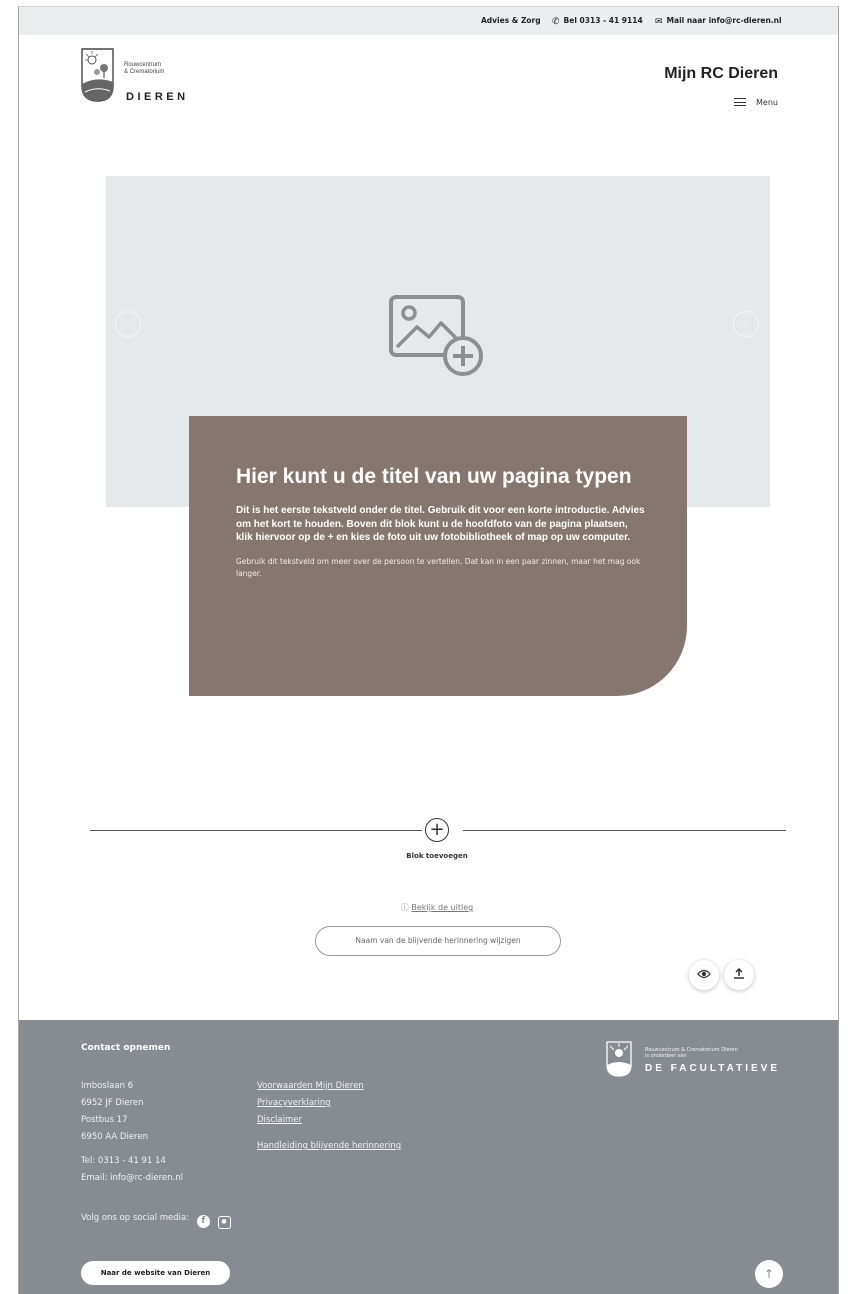 Image resolution: width=857 pixels, height=1294 pixels. I want to click on site-logo: Rouwcentrum & Crematorium DIEREN, so click(156, 76).